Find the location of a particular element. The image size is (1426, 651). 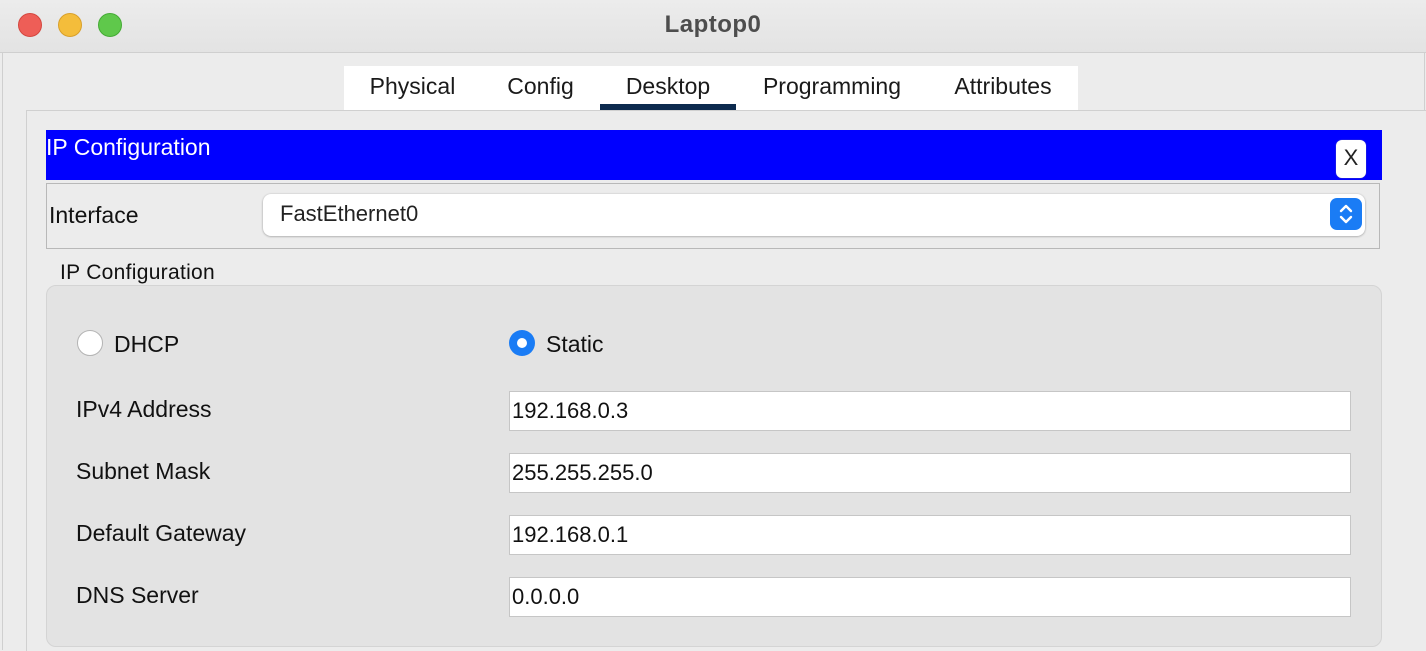

dns-server-input is located at coordinates (930, 597).